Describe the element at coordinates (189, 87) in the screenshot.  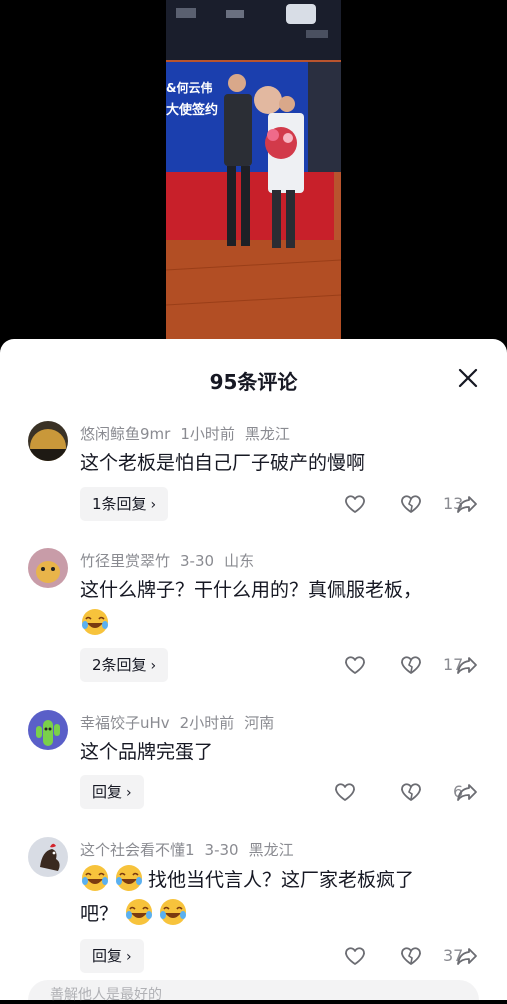
I see `banner-text-top: &何云伟` at that location.